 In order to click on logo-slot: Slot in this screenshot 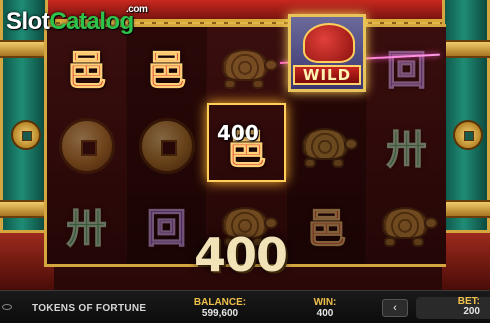, I will do `click(28, 21)`.